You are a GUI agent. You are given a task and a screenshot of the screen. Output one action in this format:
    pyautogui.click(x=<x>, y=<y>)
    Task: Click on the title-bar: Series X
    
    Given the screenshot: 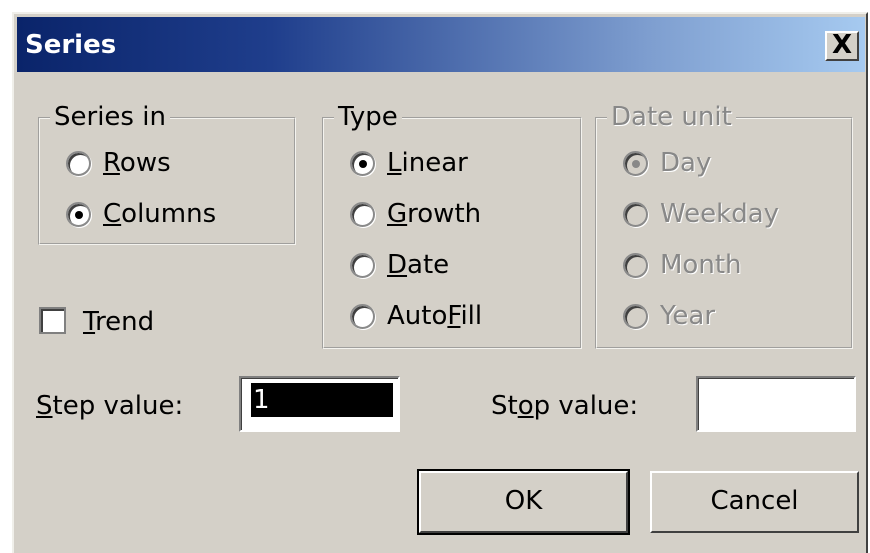 What is the action you would take?
    pyautogui.click(x=441, y=44)
    